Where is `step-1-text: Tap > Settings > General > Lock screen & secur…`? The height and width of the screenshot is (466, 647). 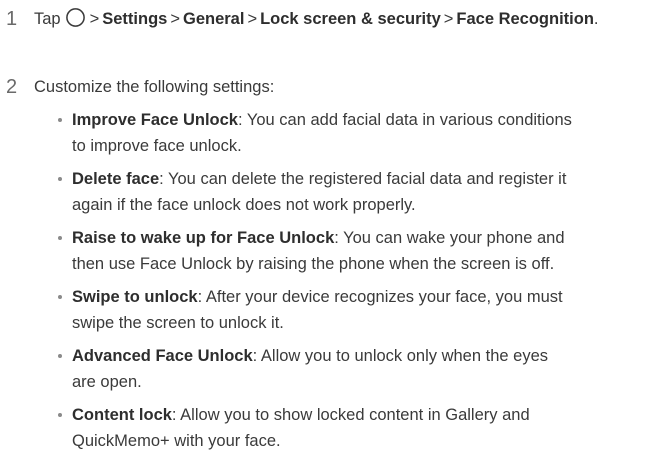
step-1-text: Tap > Settings > General > Lock screen & secur… is located at coordinates (338, 19).